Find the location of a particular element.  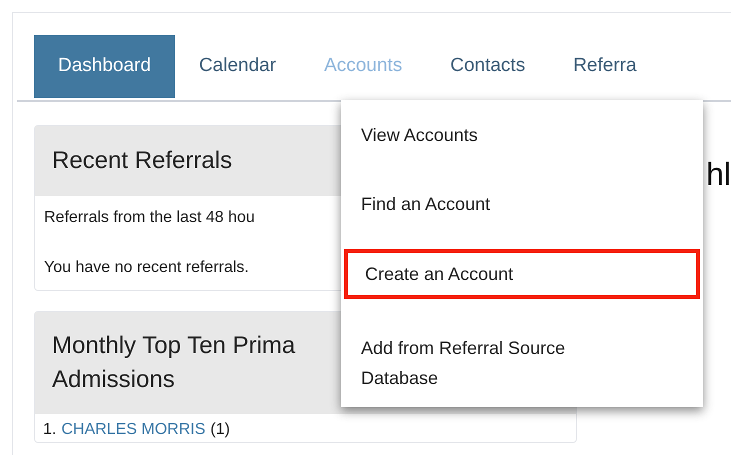

section-heading: hl is located at coordinates (718, 174).